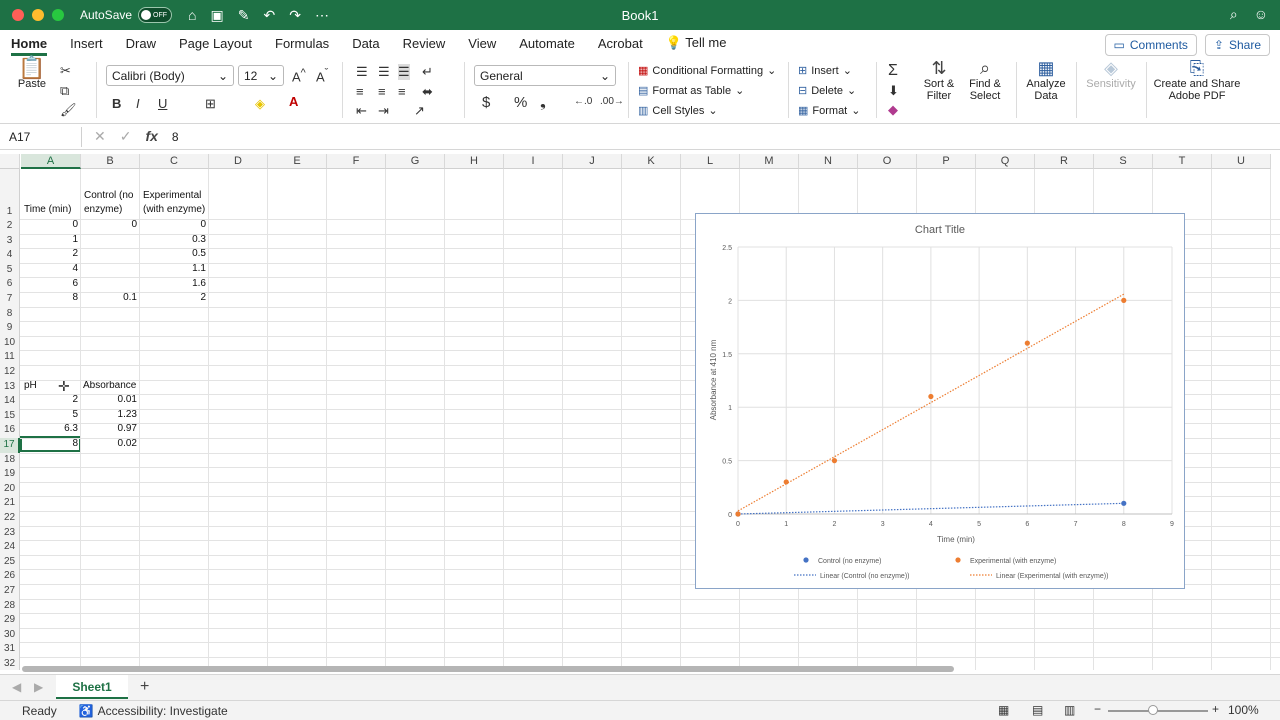 The width and height of the screenshot is (1280, 720). I want to click on align-center-icon: ≡, so click(382, 91).